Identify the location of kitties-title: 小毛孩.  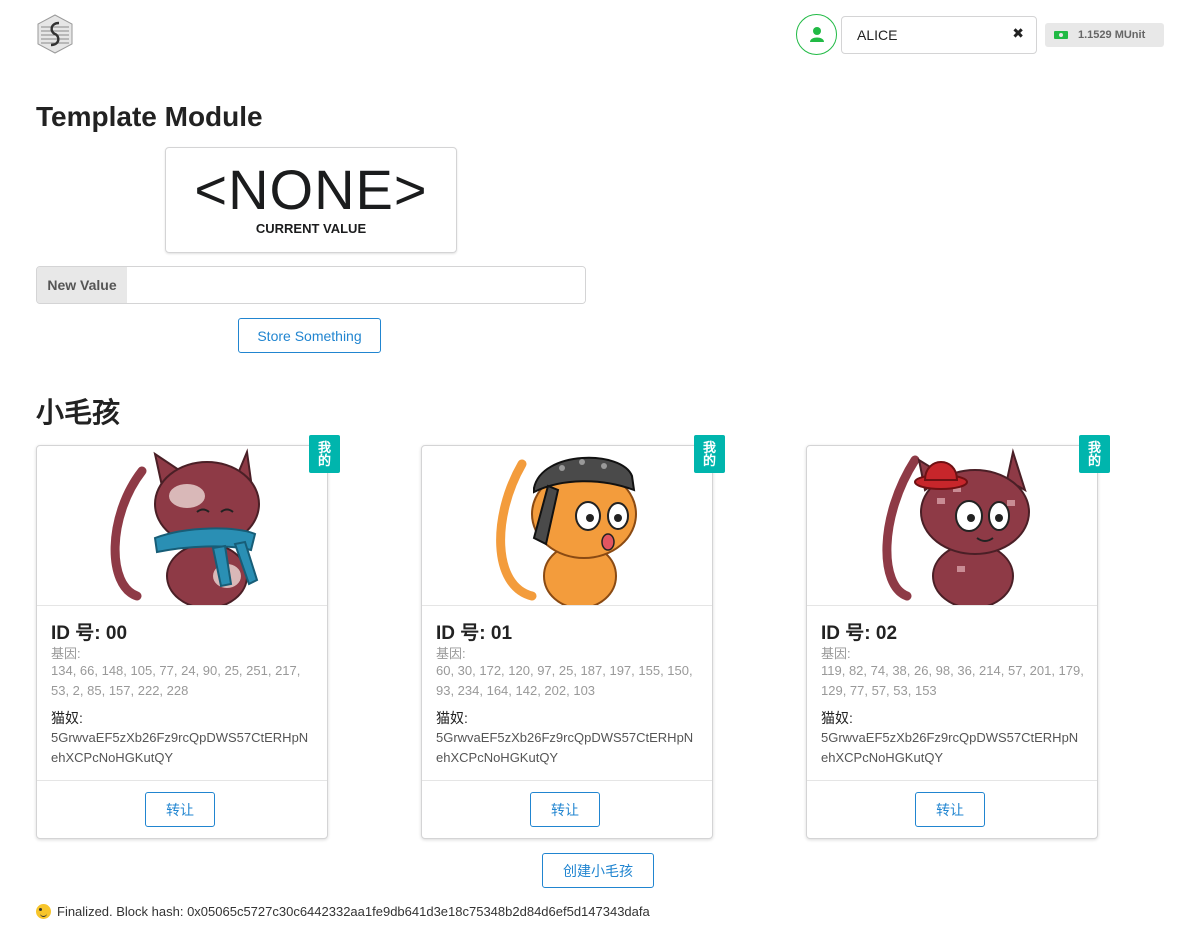
(78, 412).